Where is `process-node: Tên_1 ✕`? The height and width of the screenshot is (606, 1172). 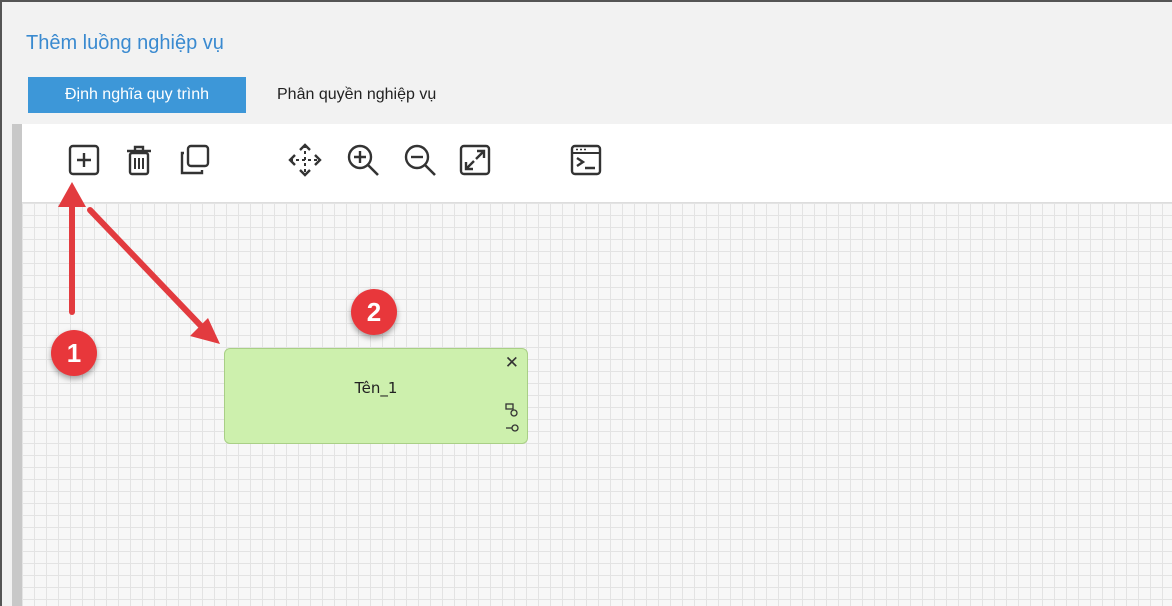 process-node: Tên_1 ✕ is located at coordinates (376, 396).